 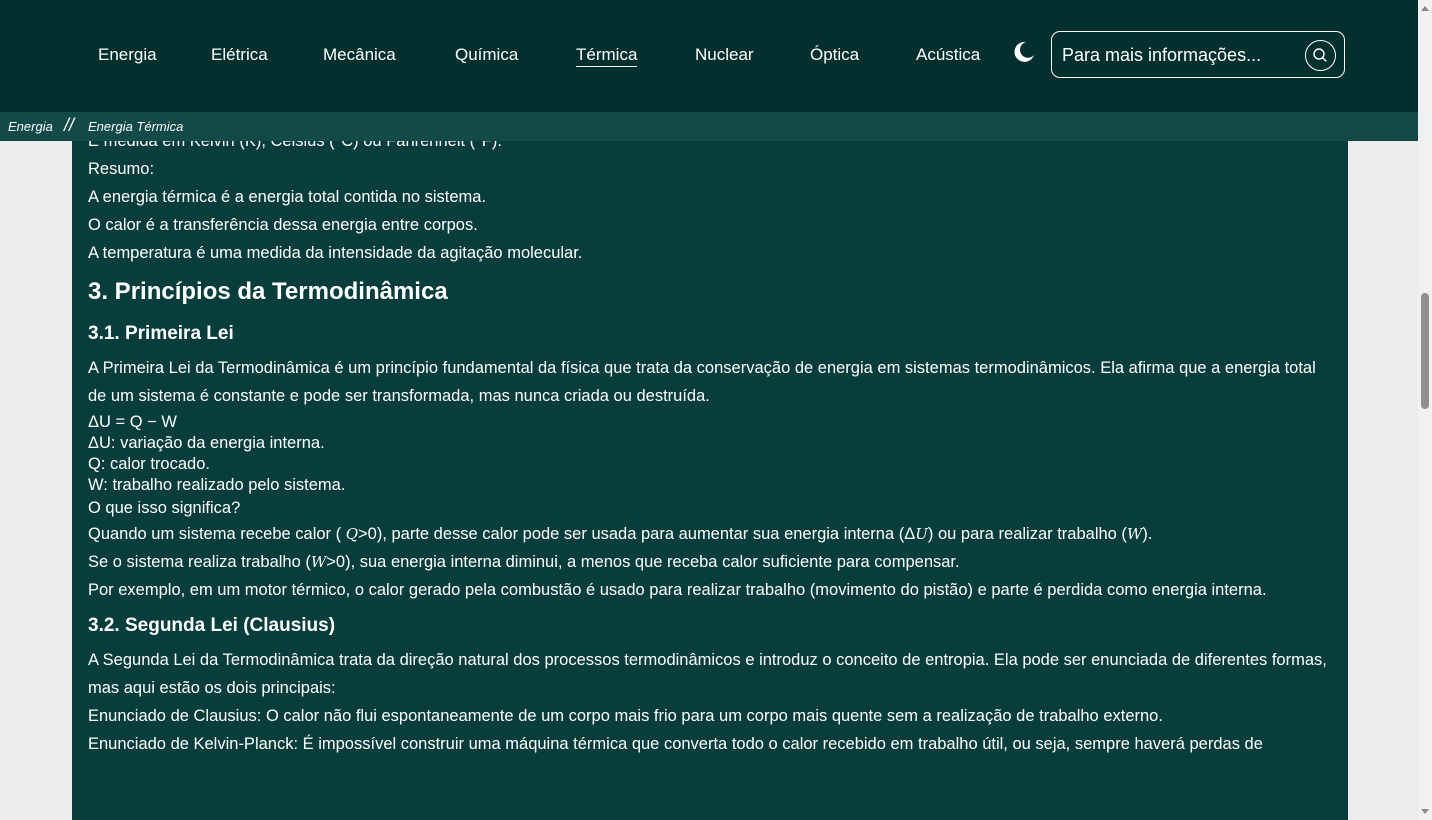 What do you see at coordinates (359, 55) in the screenshot?
I see `nav-item-mecanica: Mecânica` at bounding box center [359, 55].